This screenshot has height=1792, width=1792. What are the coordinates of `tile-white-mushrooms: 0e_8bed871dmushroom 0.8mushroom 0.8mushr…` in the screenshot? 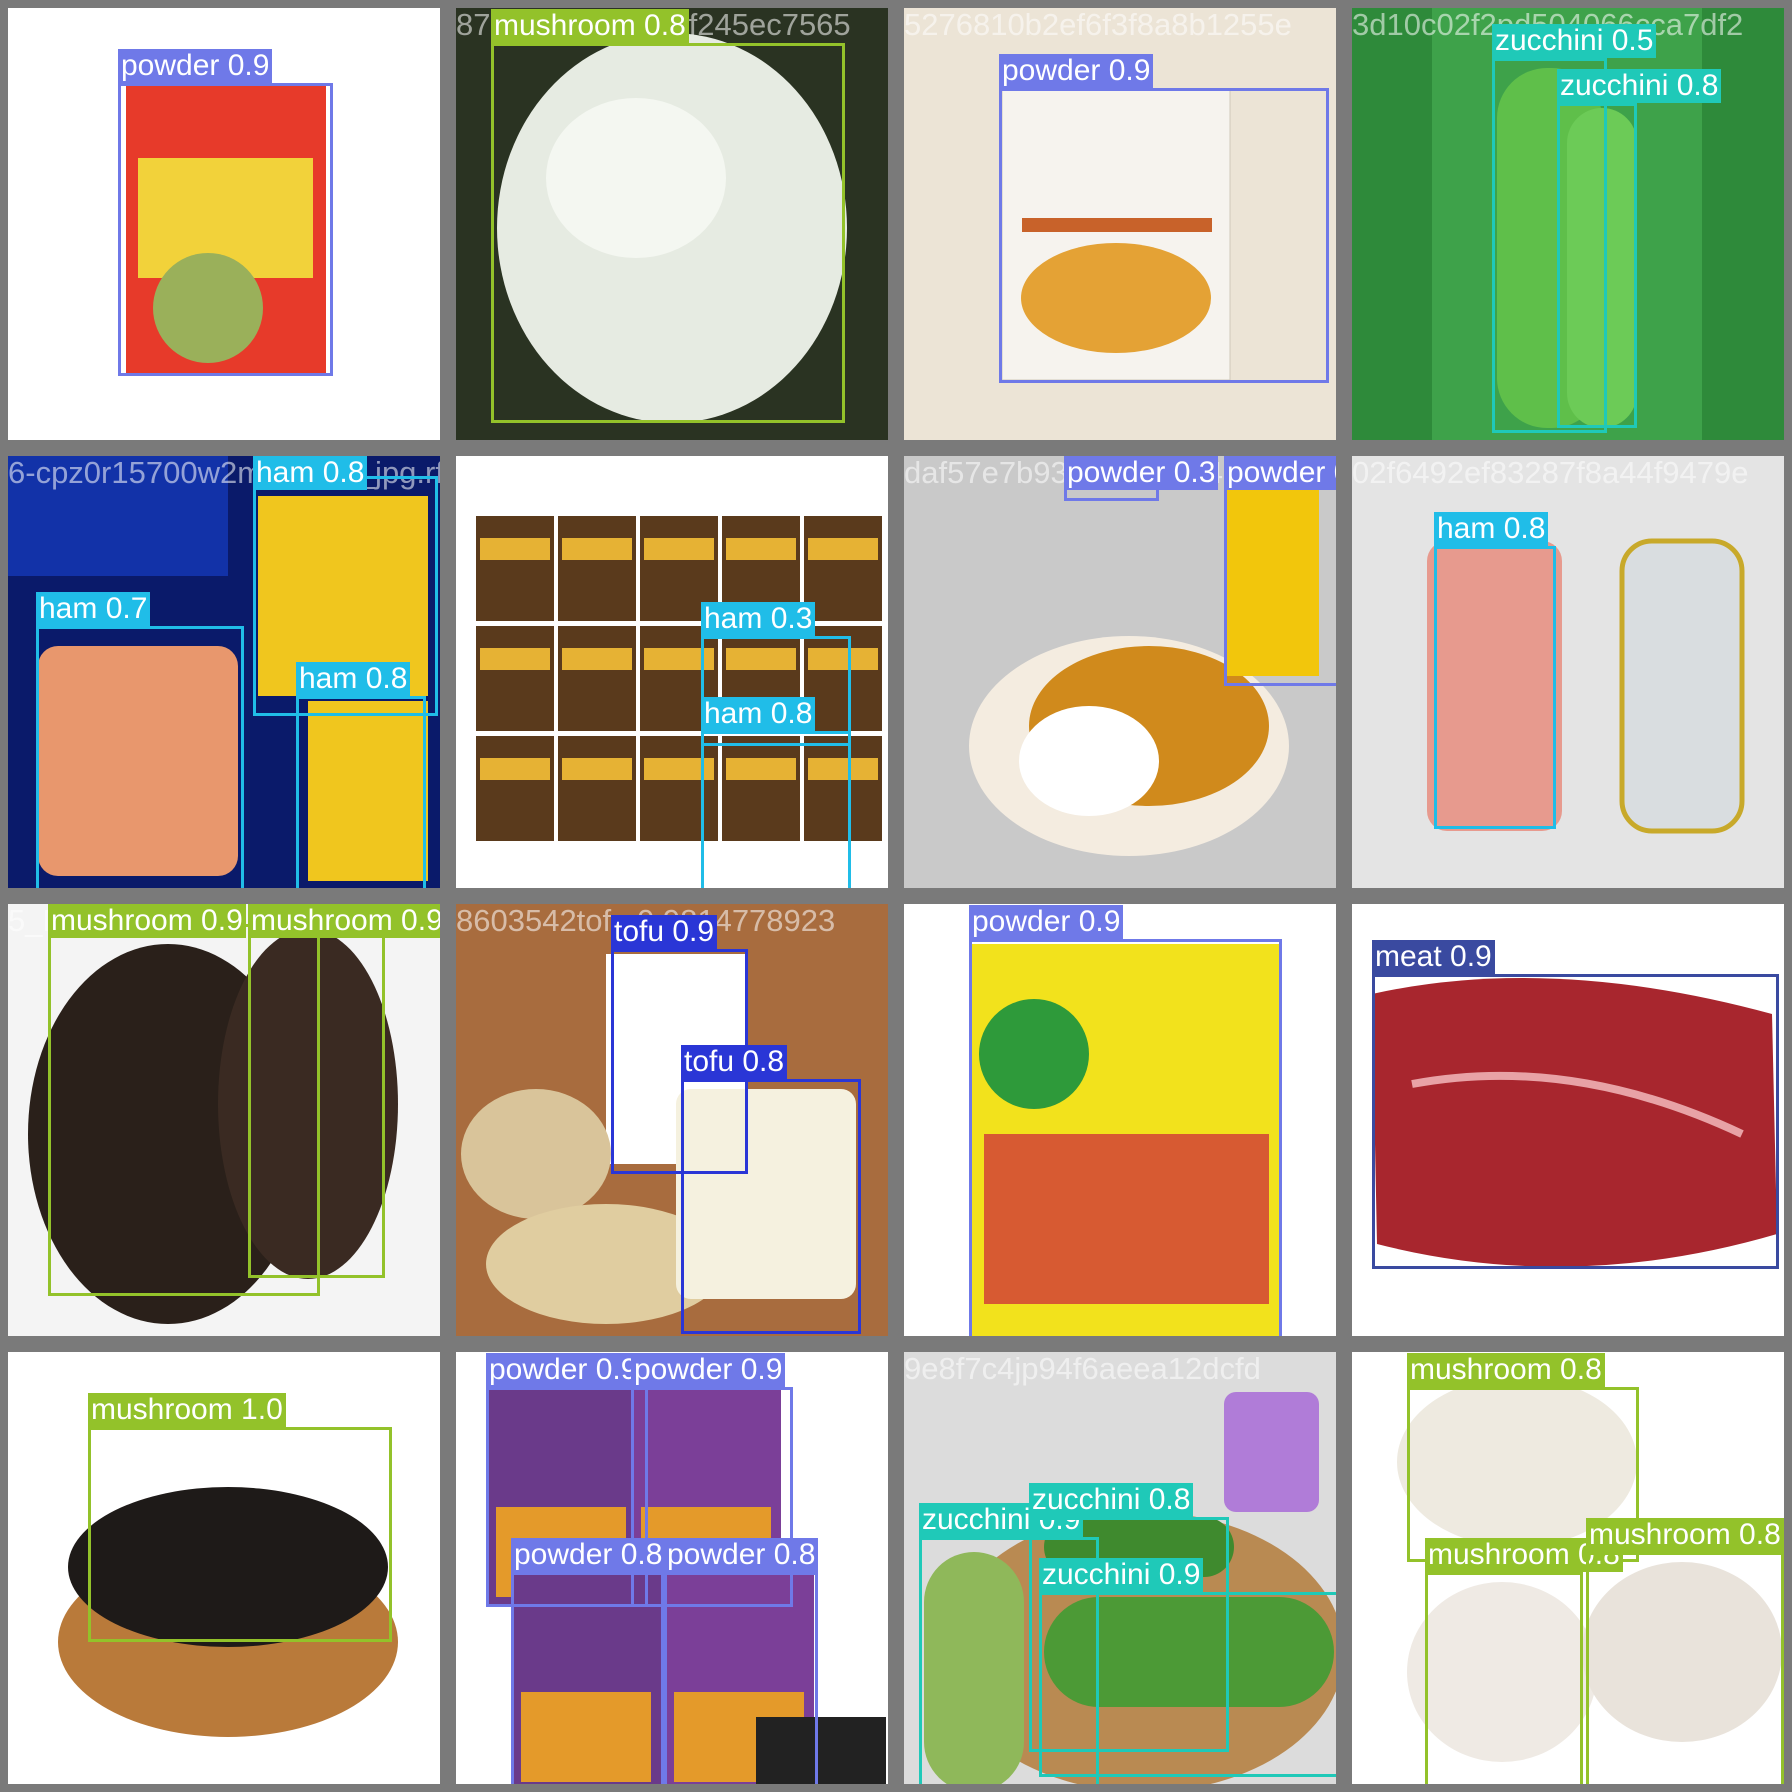 It's located at (1568, 1568).